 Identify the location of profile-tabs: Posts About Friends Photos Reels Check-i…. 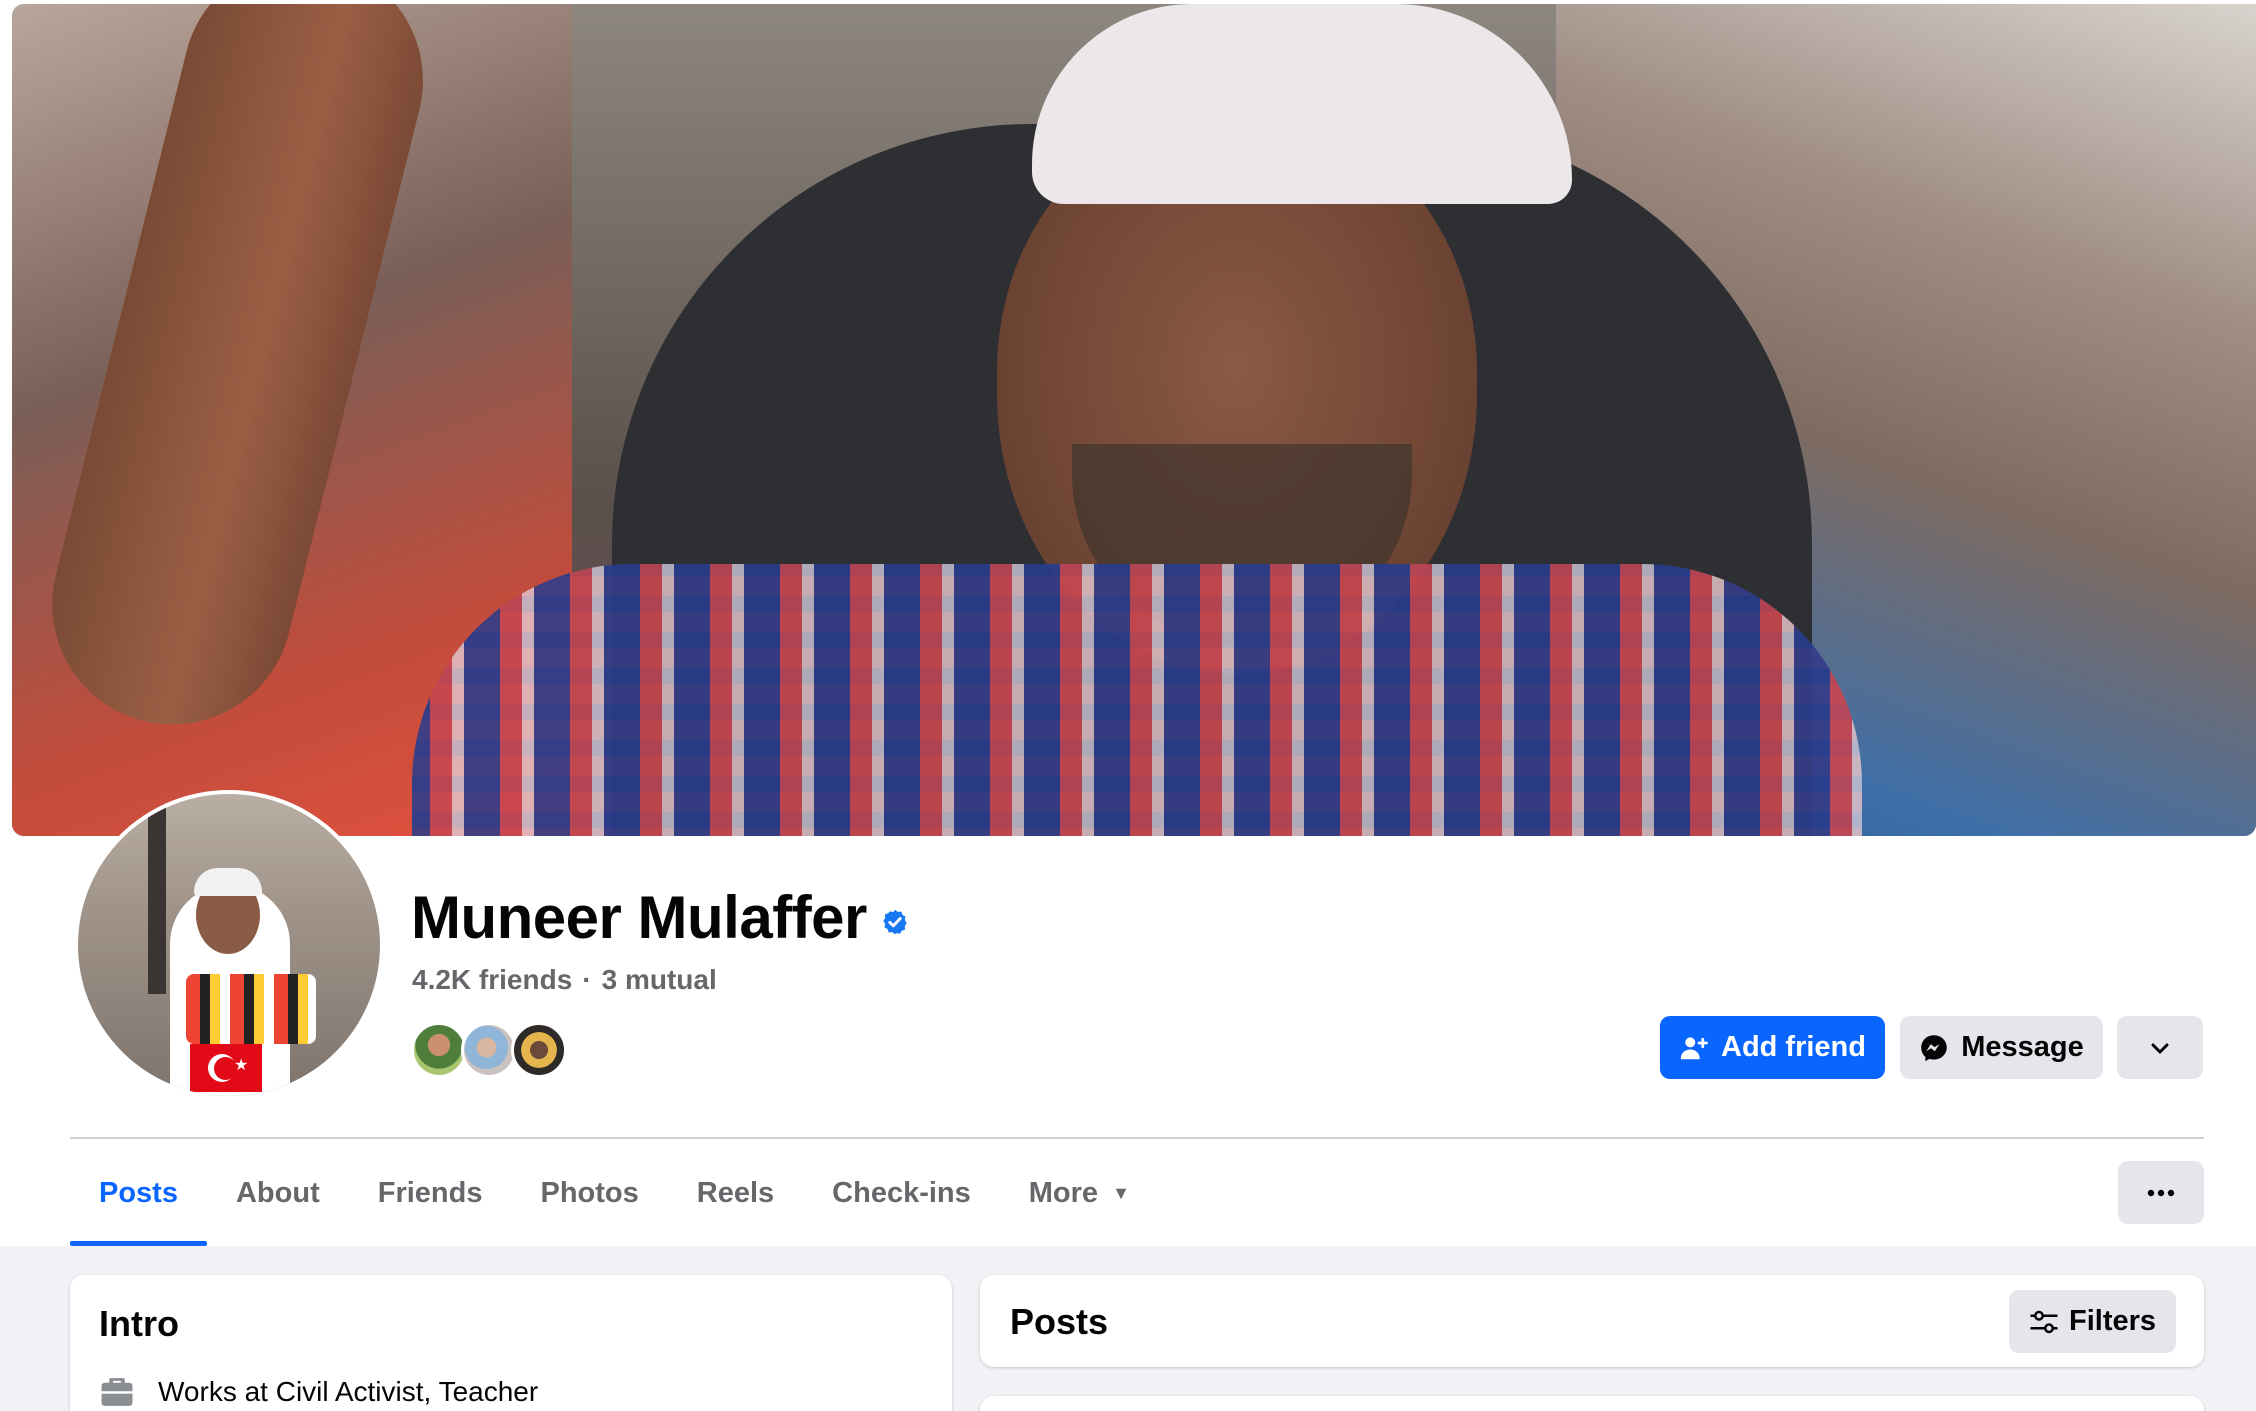
(614, 1193).